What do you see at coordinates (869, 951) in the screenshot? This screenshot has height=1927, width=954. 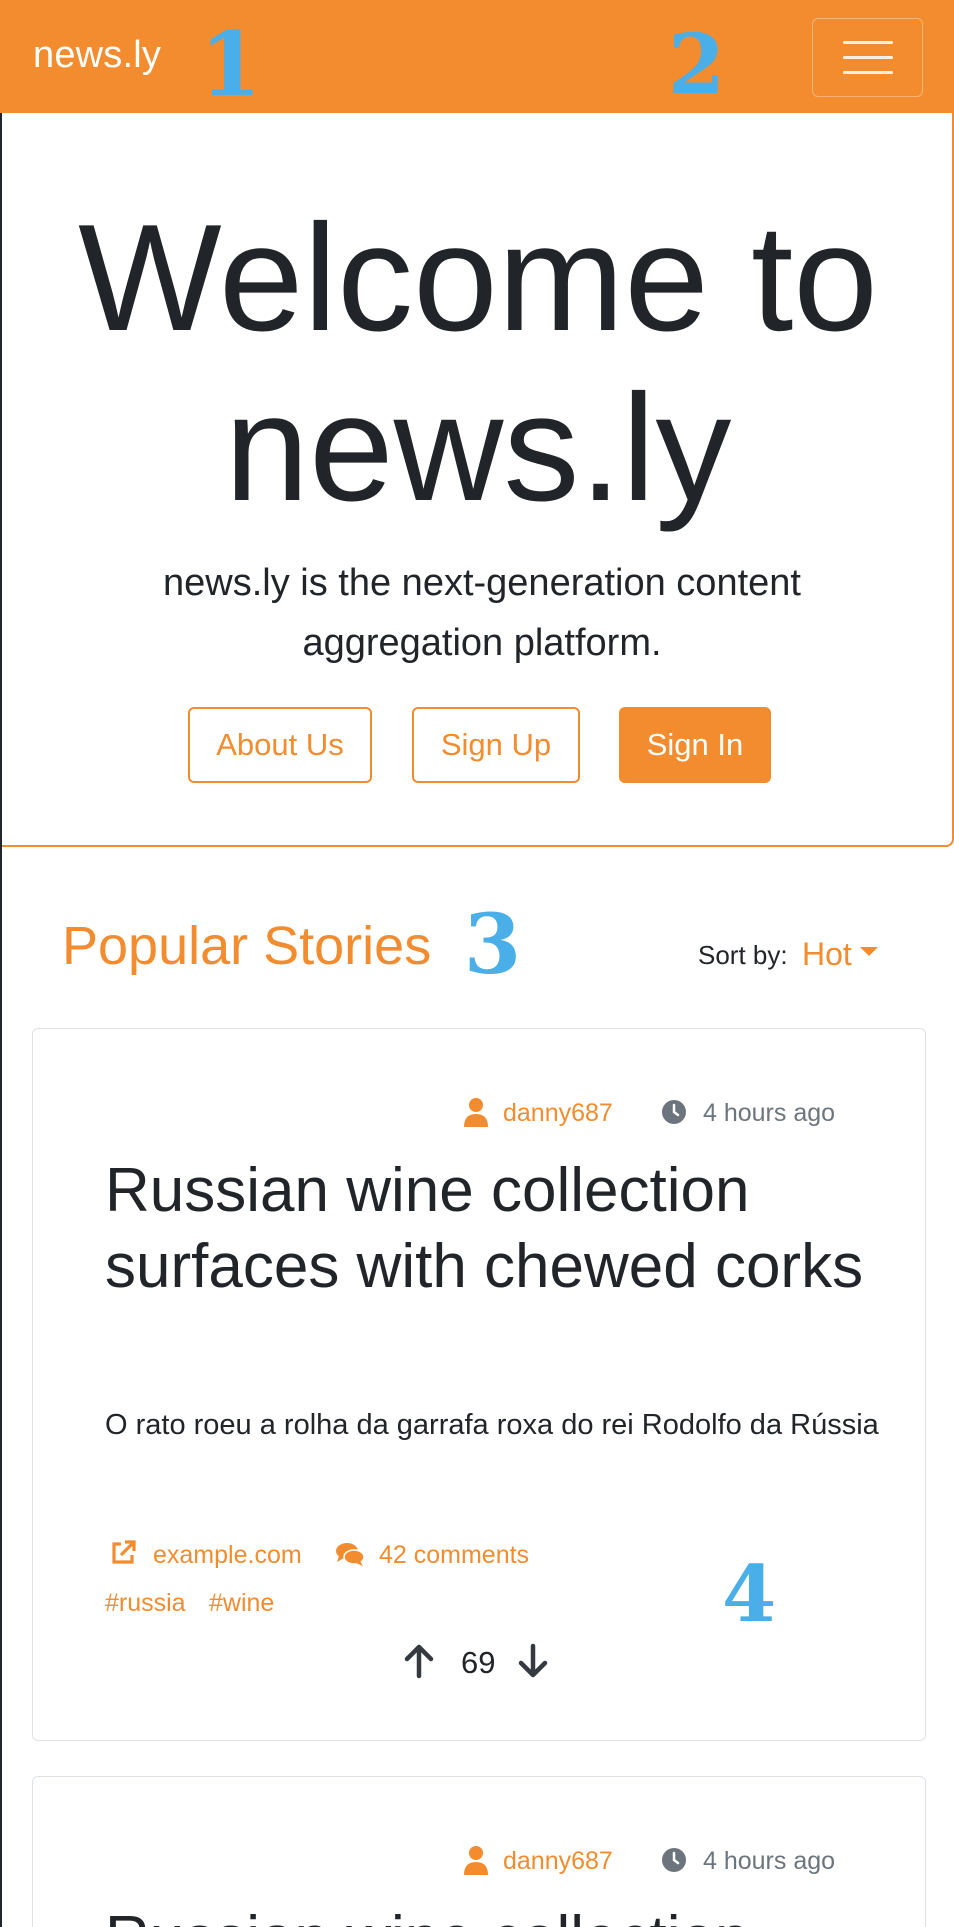 I see `chevron-down-icon` at bounding box center [869, 951].